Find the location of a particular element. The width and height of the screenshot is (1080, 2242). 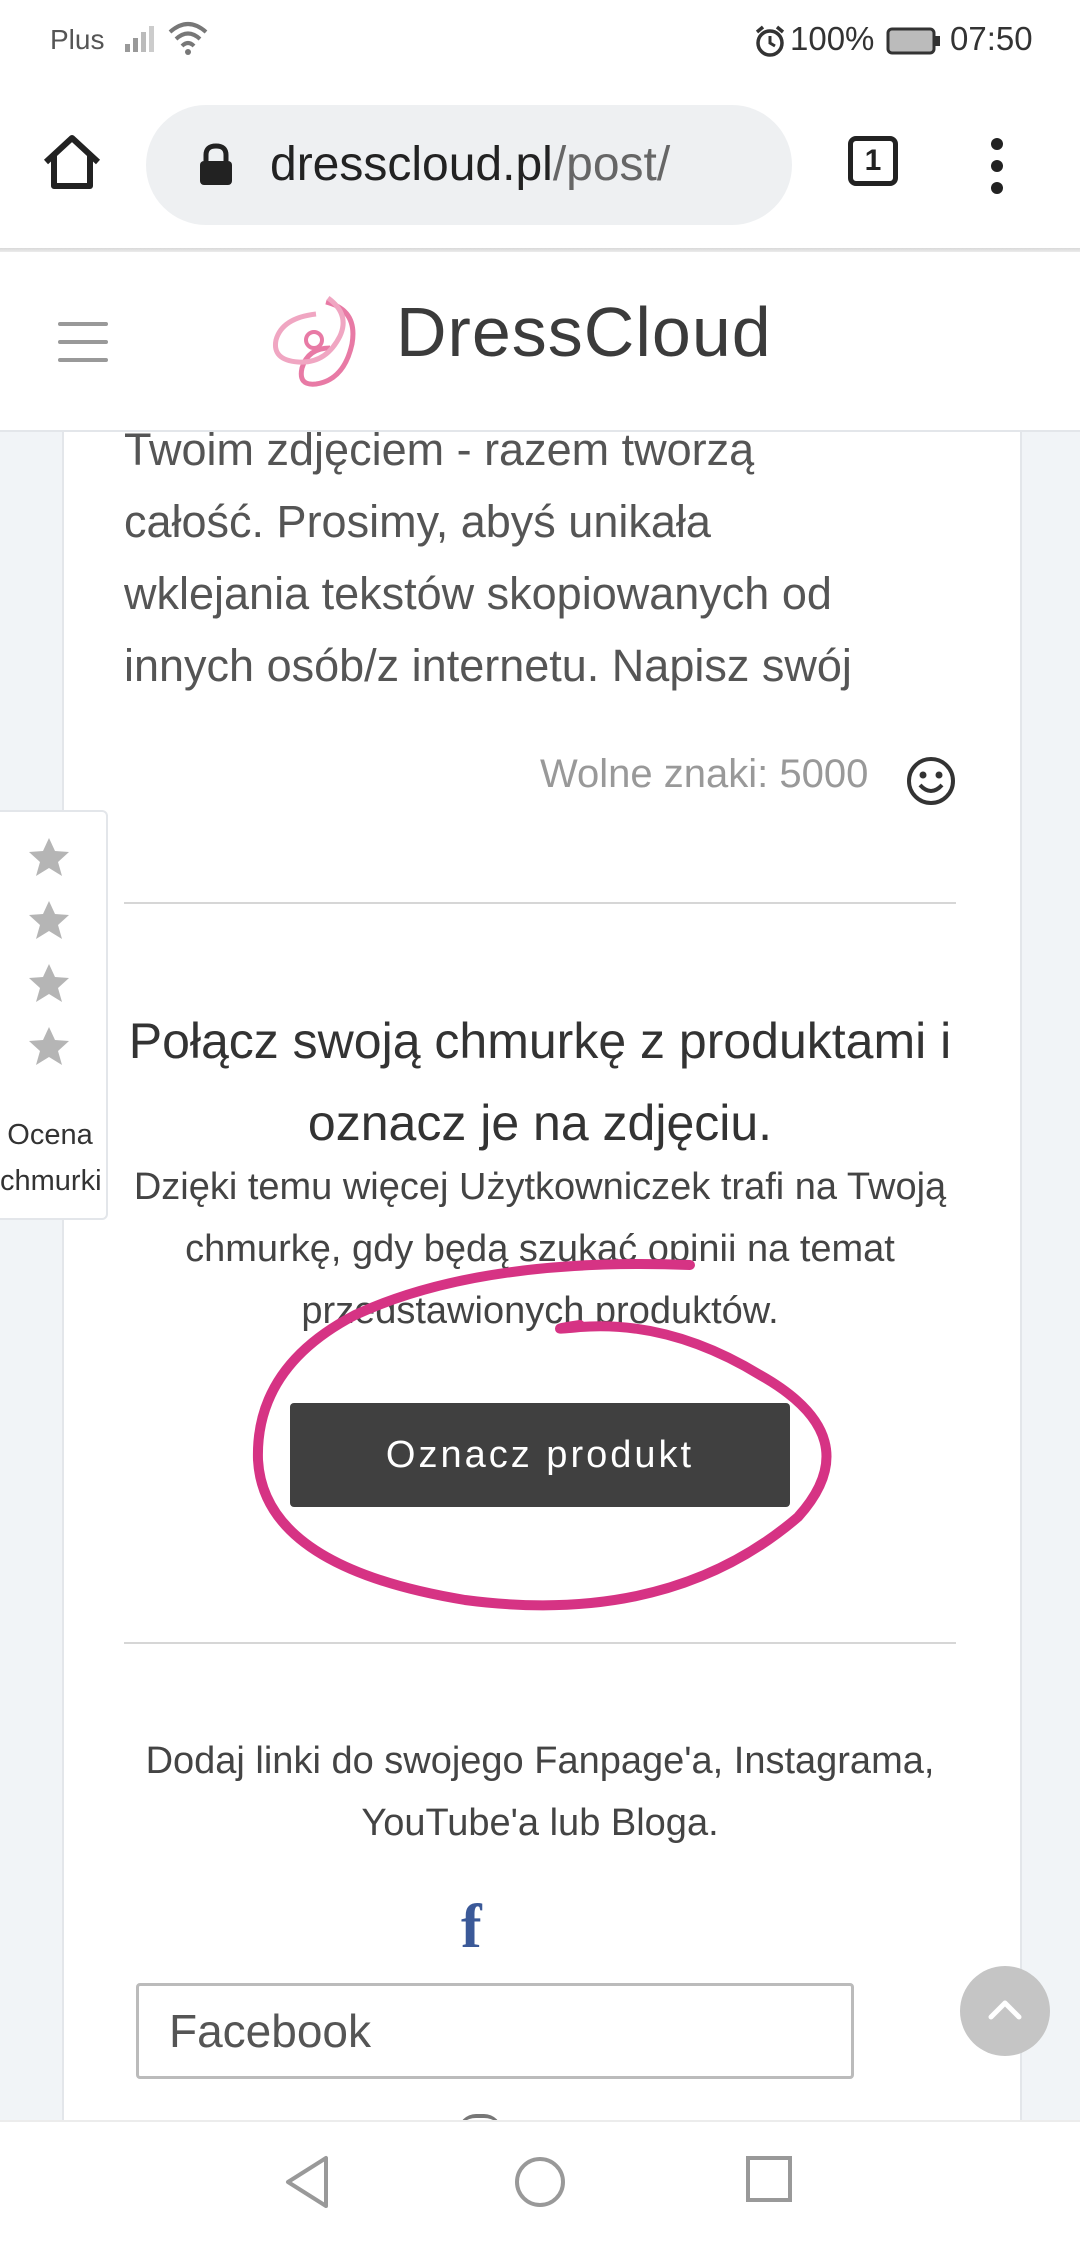

rating-label: Ocena chmurki is located at coordinates (51, 1158).